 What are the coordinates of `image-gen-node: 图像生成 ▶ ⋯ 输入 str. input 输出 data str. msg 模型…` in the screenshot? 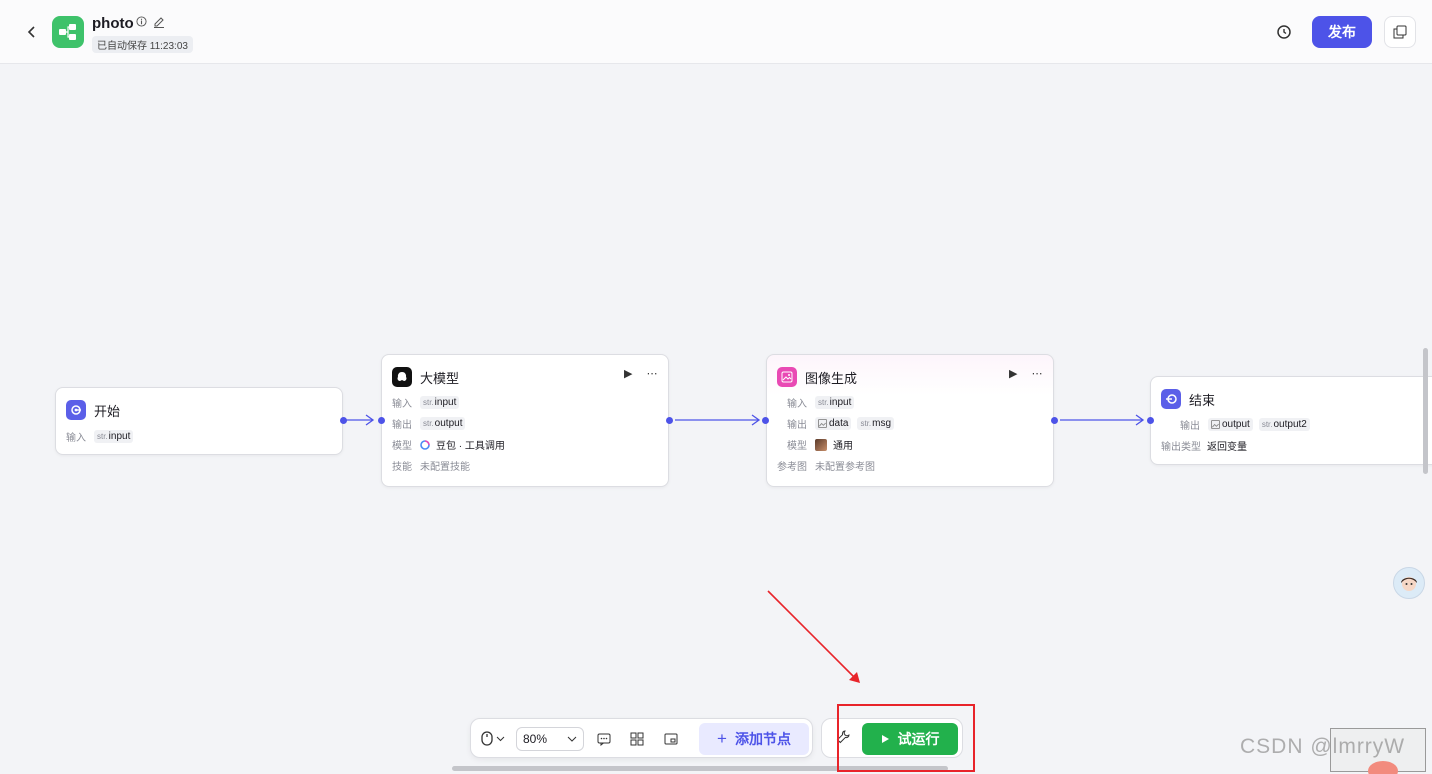 It's located at (910, 420).